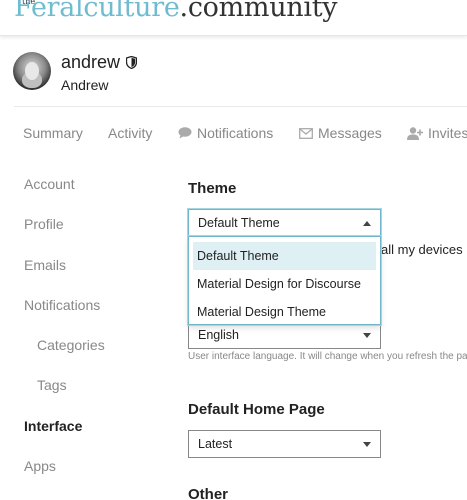 Image resolution: width=467 pixels, height=500 pixels. Describe the element at coordinates (284, 223) in the screenshot. I see `theme-select: Default Theme` at that location.